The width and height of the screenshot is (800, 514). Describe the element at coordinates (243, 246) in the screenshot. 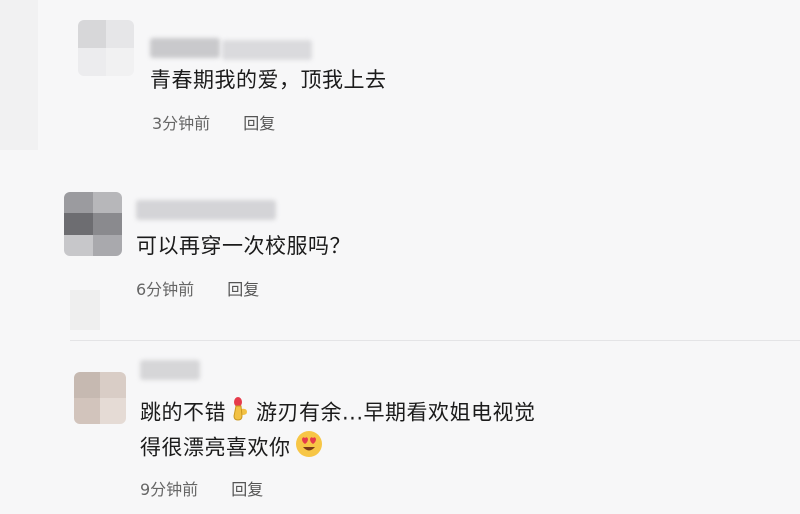

I see `comment-text: 可以再穿一次校服吗？` at that location.